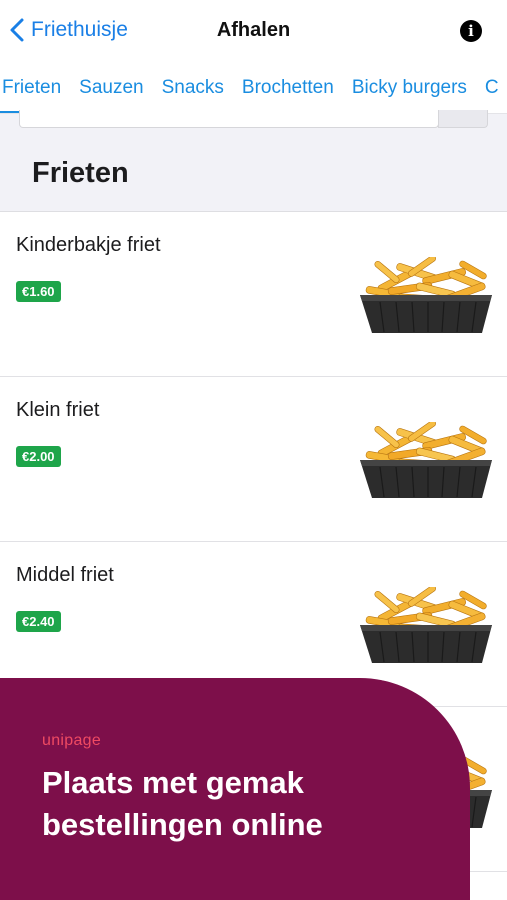  I want to click on tab-snacks: Snacks, so click(193, 87).